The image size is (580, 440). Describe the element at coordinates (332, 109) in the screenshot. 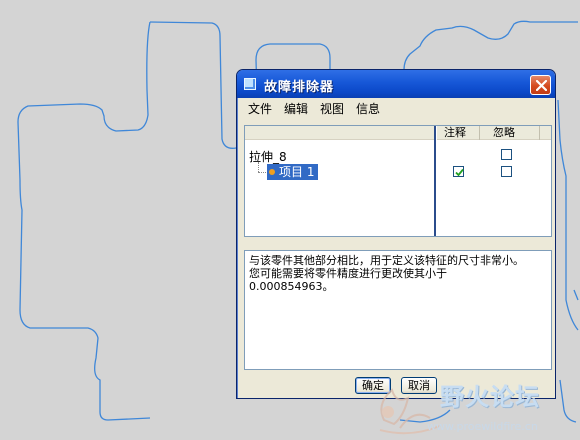

I see `menu-view: 视图` at that location.